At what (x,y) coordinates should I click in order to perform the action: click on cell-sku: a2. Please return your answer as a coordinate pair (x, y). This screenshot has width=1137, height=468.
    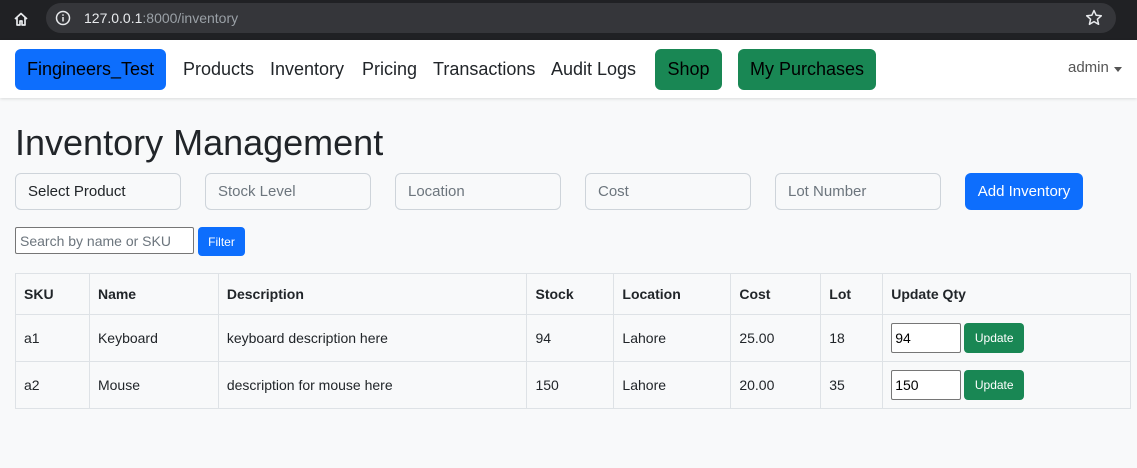
    Looking at the image, I should click on (52, 385).